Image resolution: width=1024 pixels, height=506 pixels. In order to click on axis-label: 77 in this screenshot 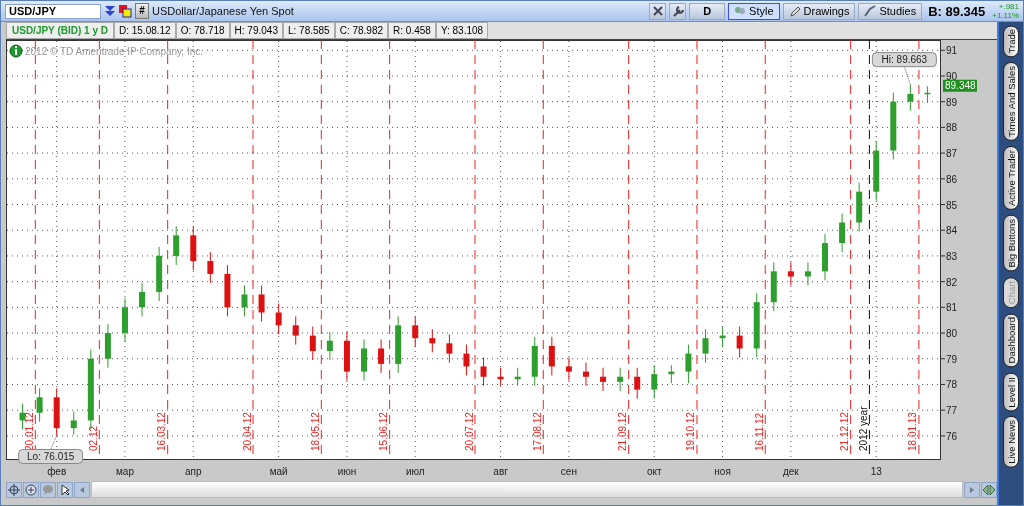, I will do `click(952, 411)`.